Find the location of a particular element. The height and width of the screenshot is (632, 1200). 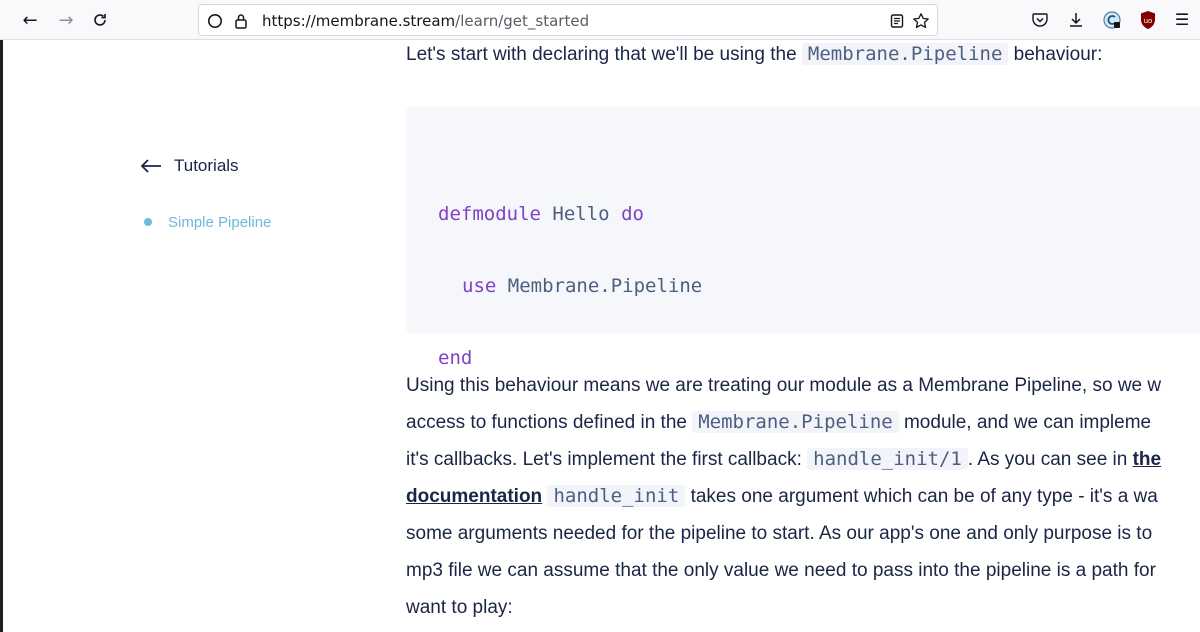

paragraph-text: . As you can see in is located at coordinates (1050, 459).